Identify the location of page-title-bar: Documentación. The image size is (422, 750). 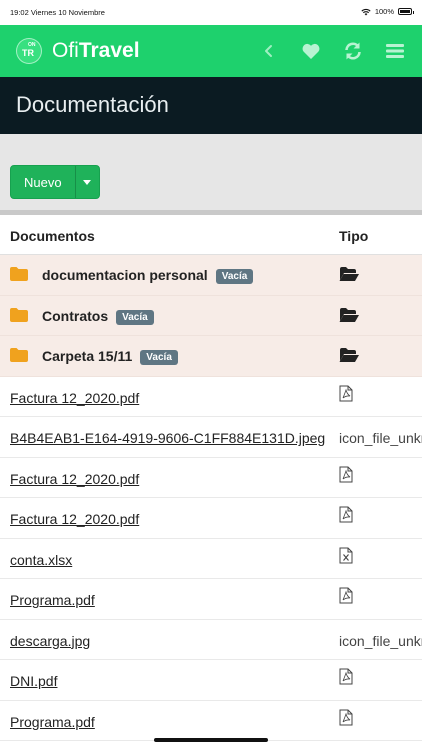
(211, 105).